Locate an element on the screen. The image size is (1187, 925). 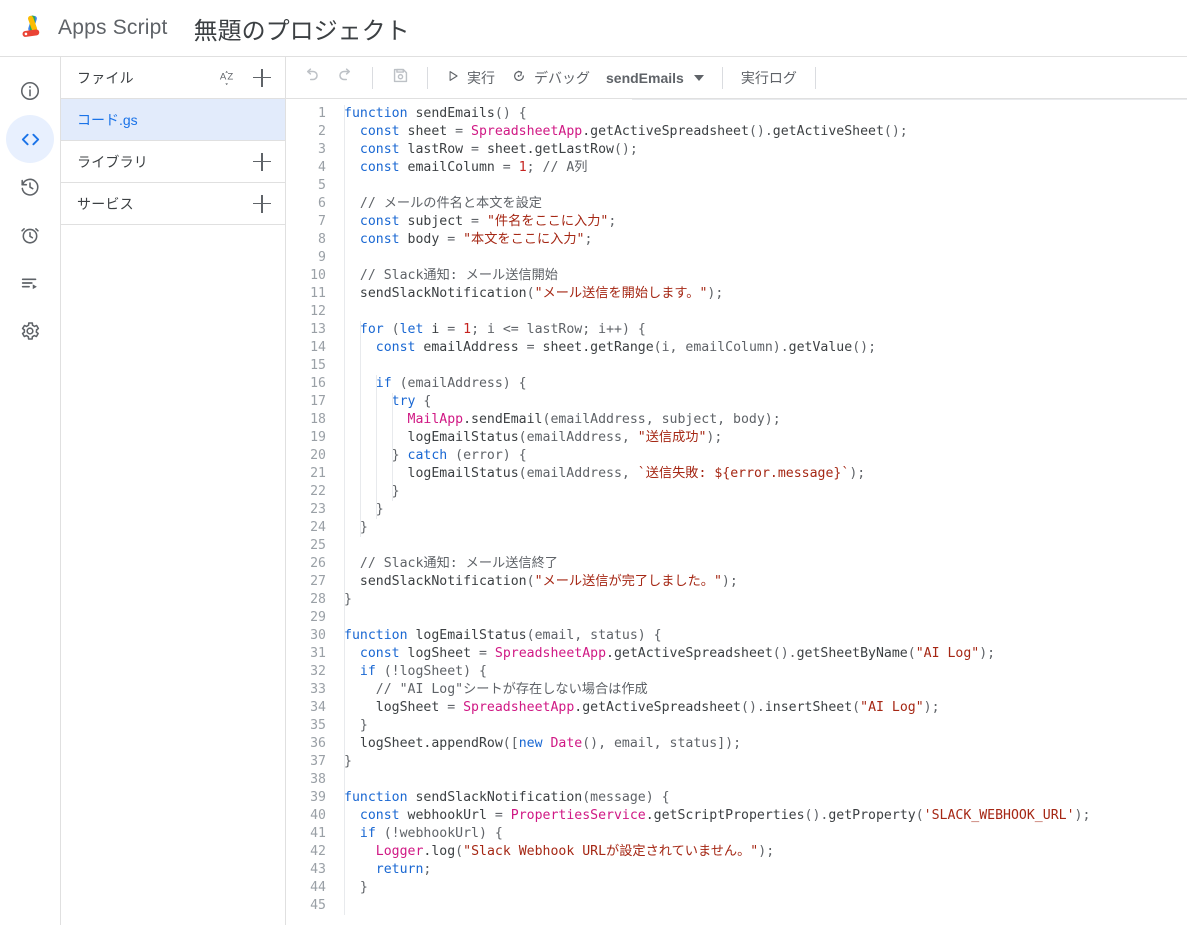
run-label: 実行 is located at coordinates (481, 77).